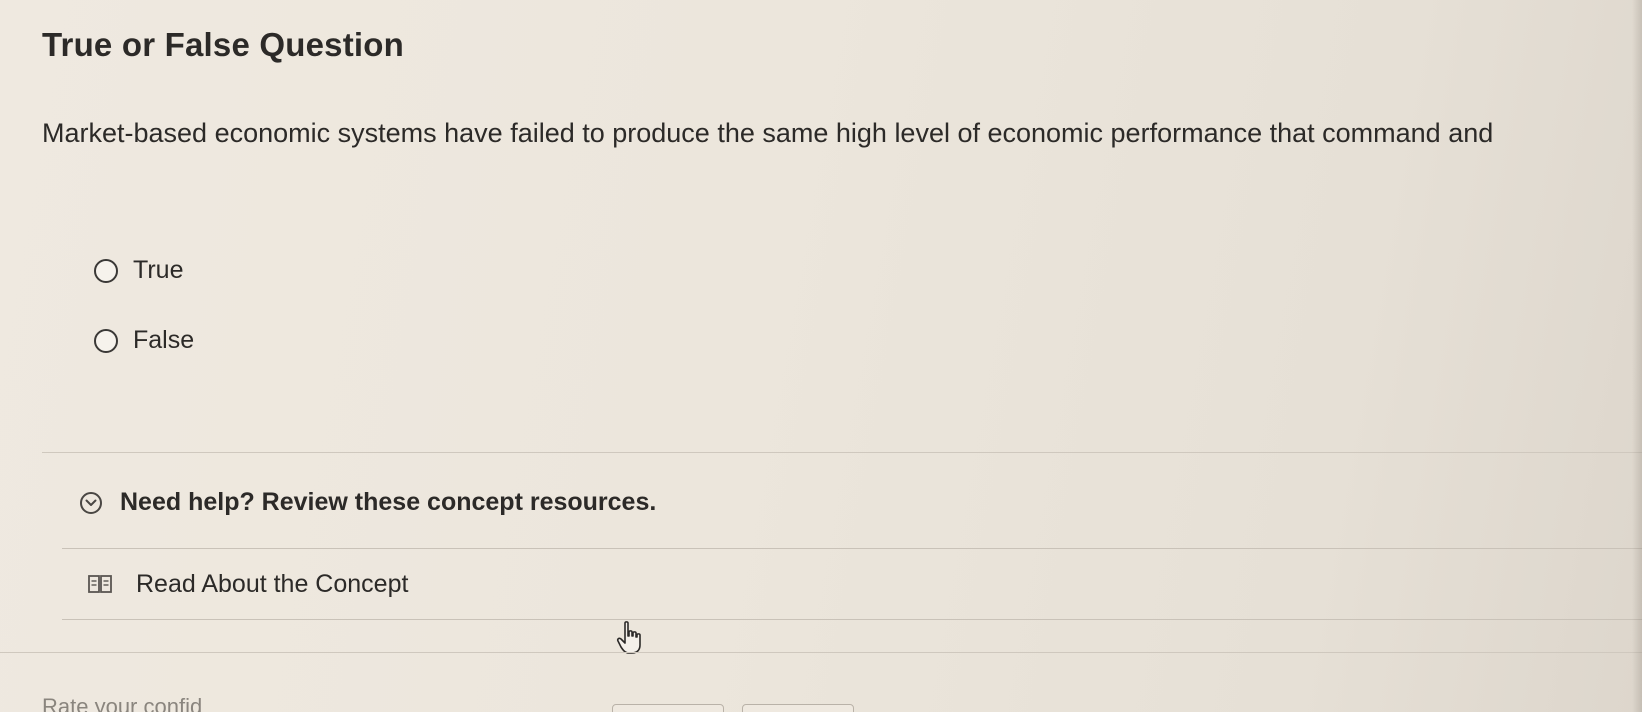 Image resolution: width=1642 pixels, height=712 pixels. Describe the element at coordinates (106, 340) in the screenshot. I see `radio-button-false` at that location.